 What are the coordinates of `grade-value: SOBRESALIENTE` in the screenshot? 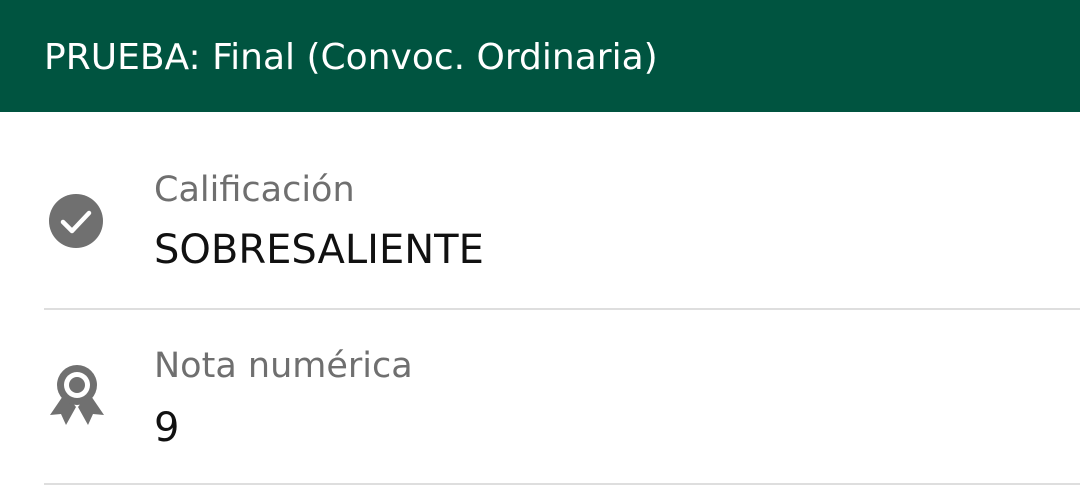 It's located at (319, 250).